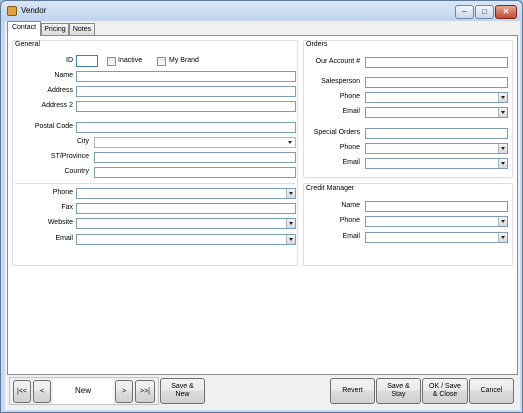  I want to click on credit-manager-group: Credit Manager Name Phone Email, so click(408, 224).